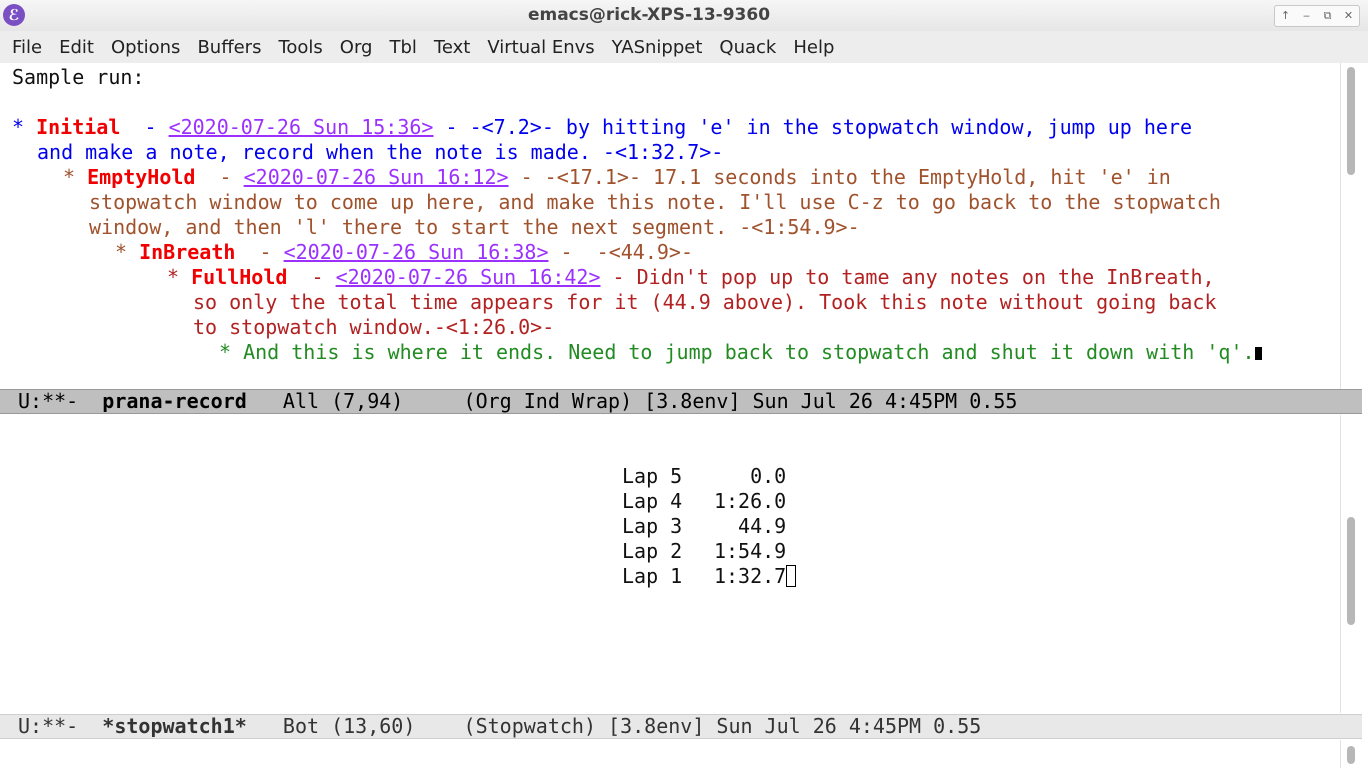  Describe the element at coordinates (229, 47) in the screenshot. I see `menu-buffers: Buffers` at that location.